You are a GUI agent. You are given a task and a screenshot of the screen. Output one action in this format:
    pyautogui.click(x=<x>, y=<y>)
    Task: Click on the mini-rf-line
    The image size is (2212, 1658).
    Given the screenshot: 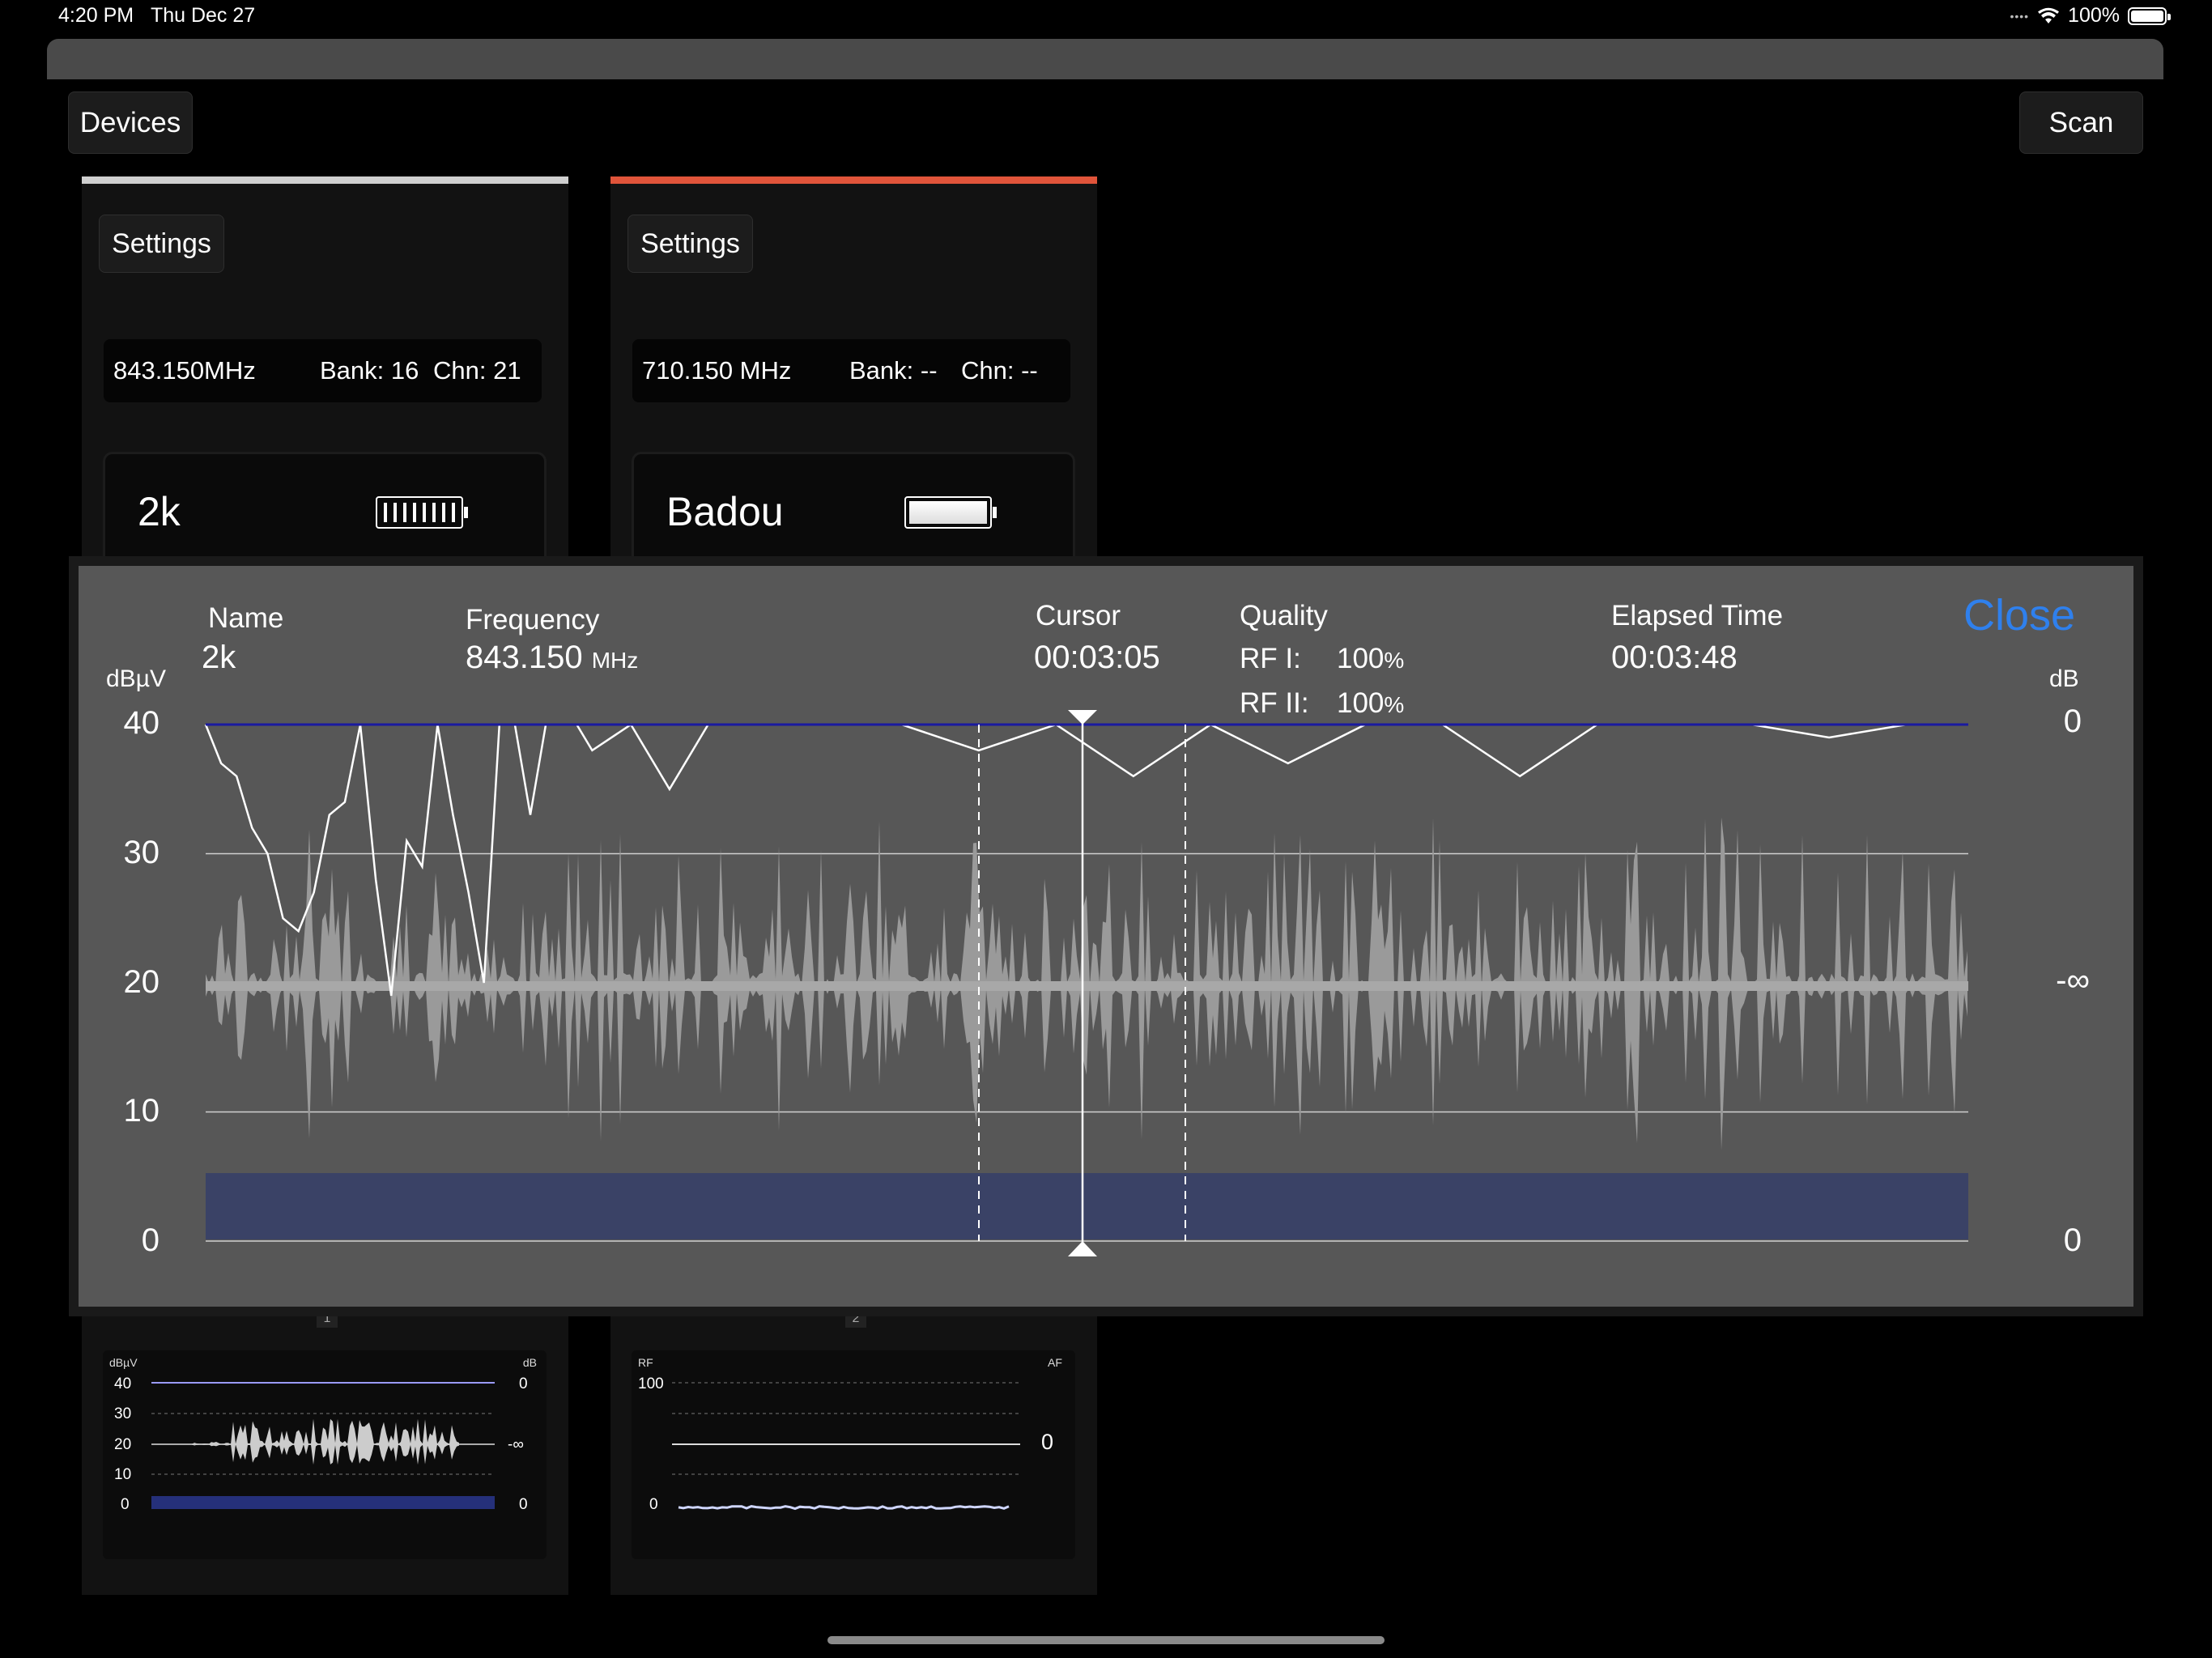 What is the action you would take?
    pyautogui.click(x=844, y=1508)
    